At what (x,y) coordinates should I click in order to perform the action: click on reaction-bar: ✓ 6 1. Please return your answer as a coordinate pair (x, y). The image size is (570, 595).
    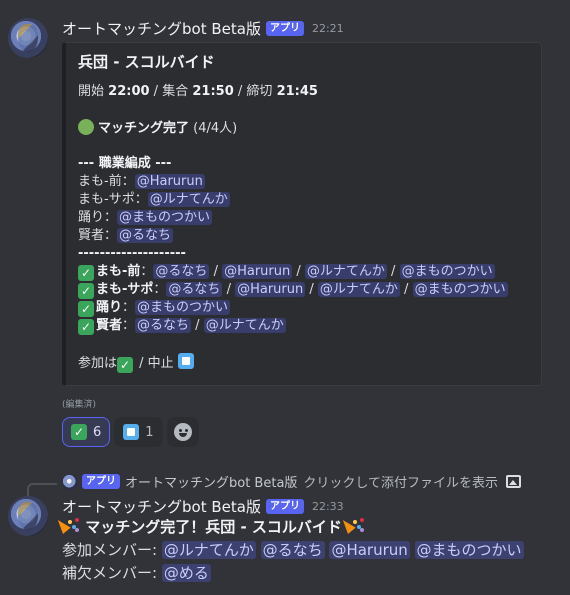
    Looking at the image, I should click on (130, 432).